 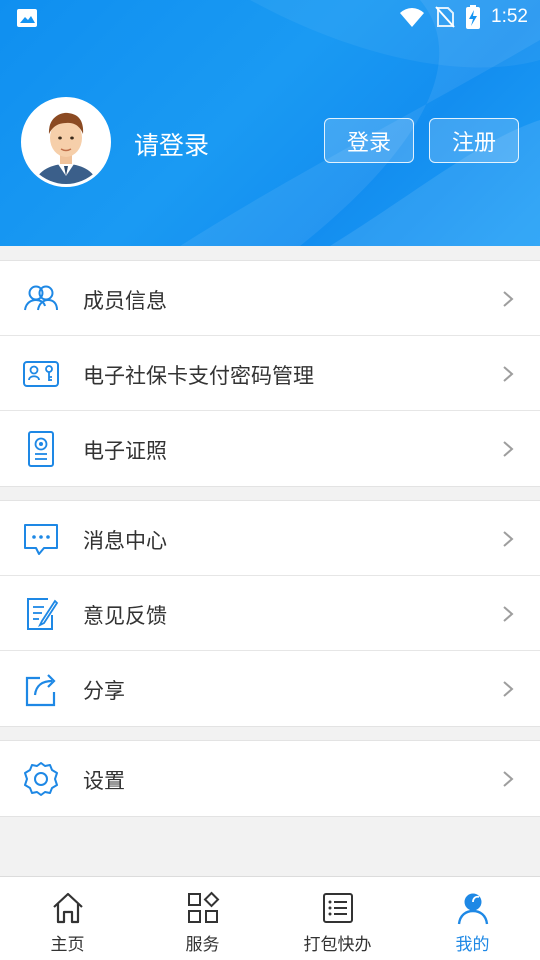 I want to click on tab-services: 服务, so click(x=202, y=918).